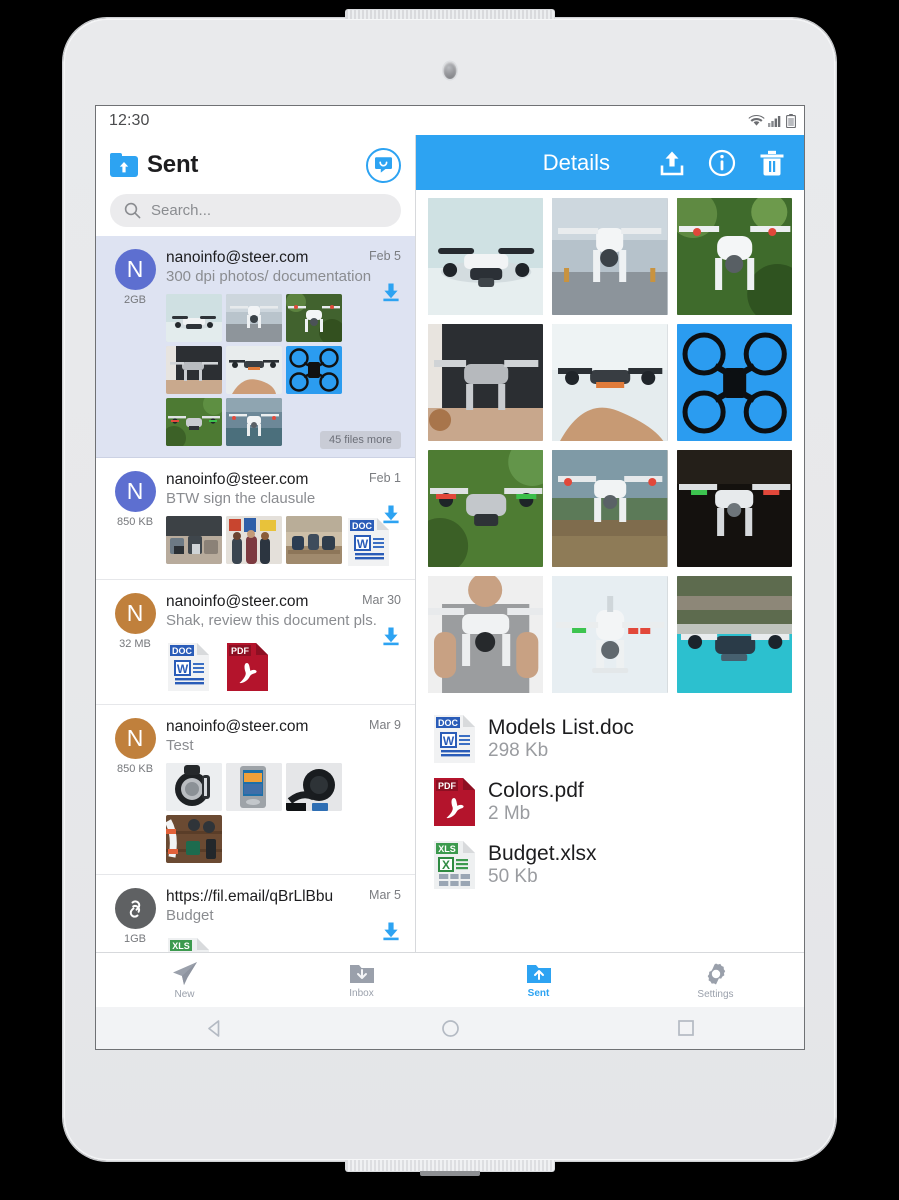 This screenshot has width=899, height=1200. I want to click on compose-message-button, so click(383, 165).